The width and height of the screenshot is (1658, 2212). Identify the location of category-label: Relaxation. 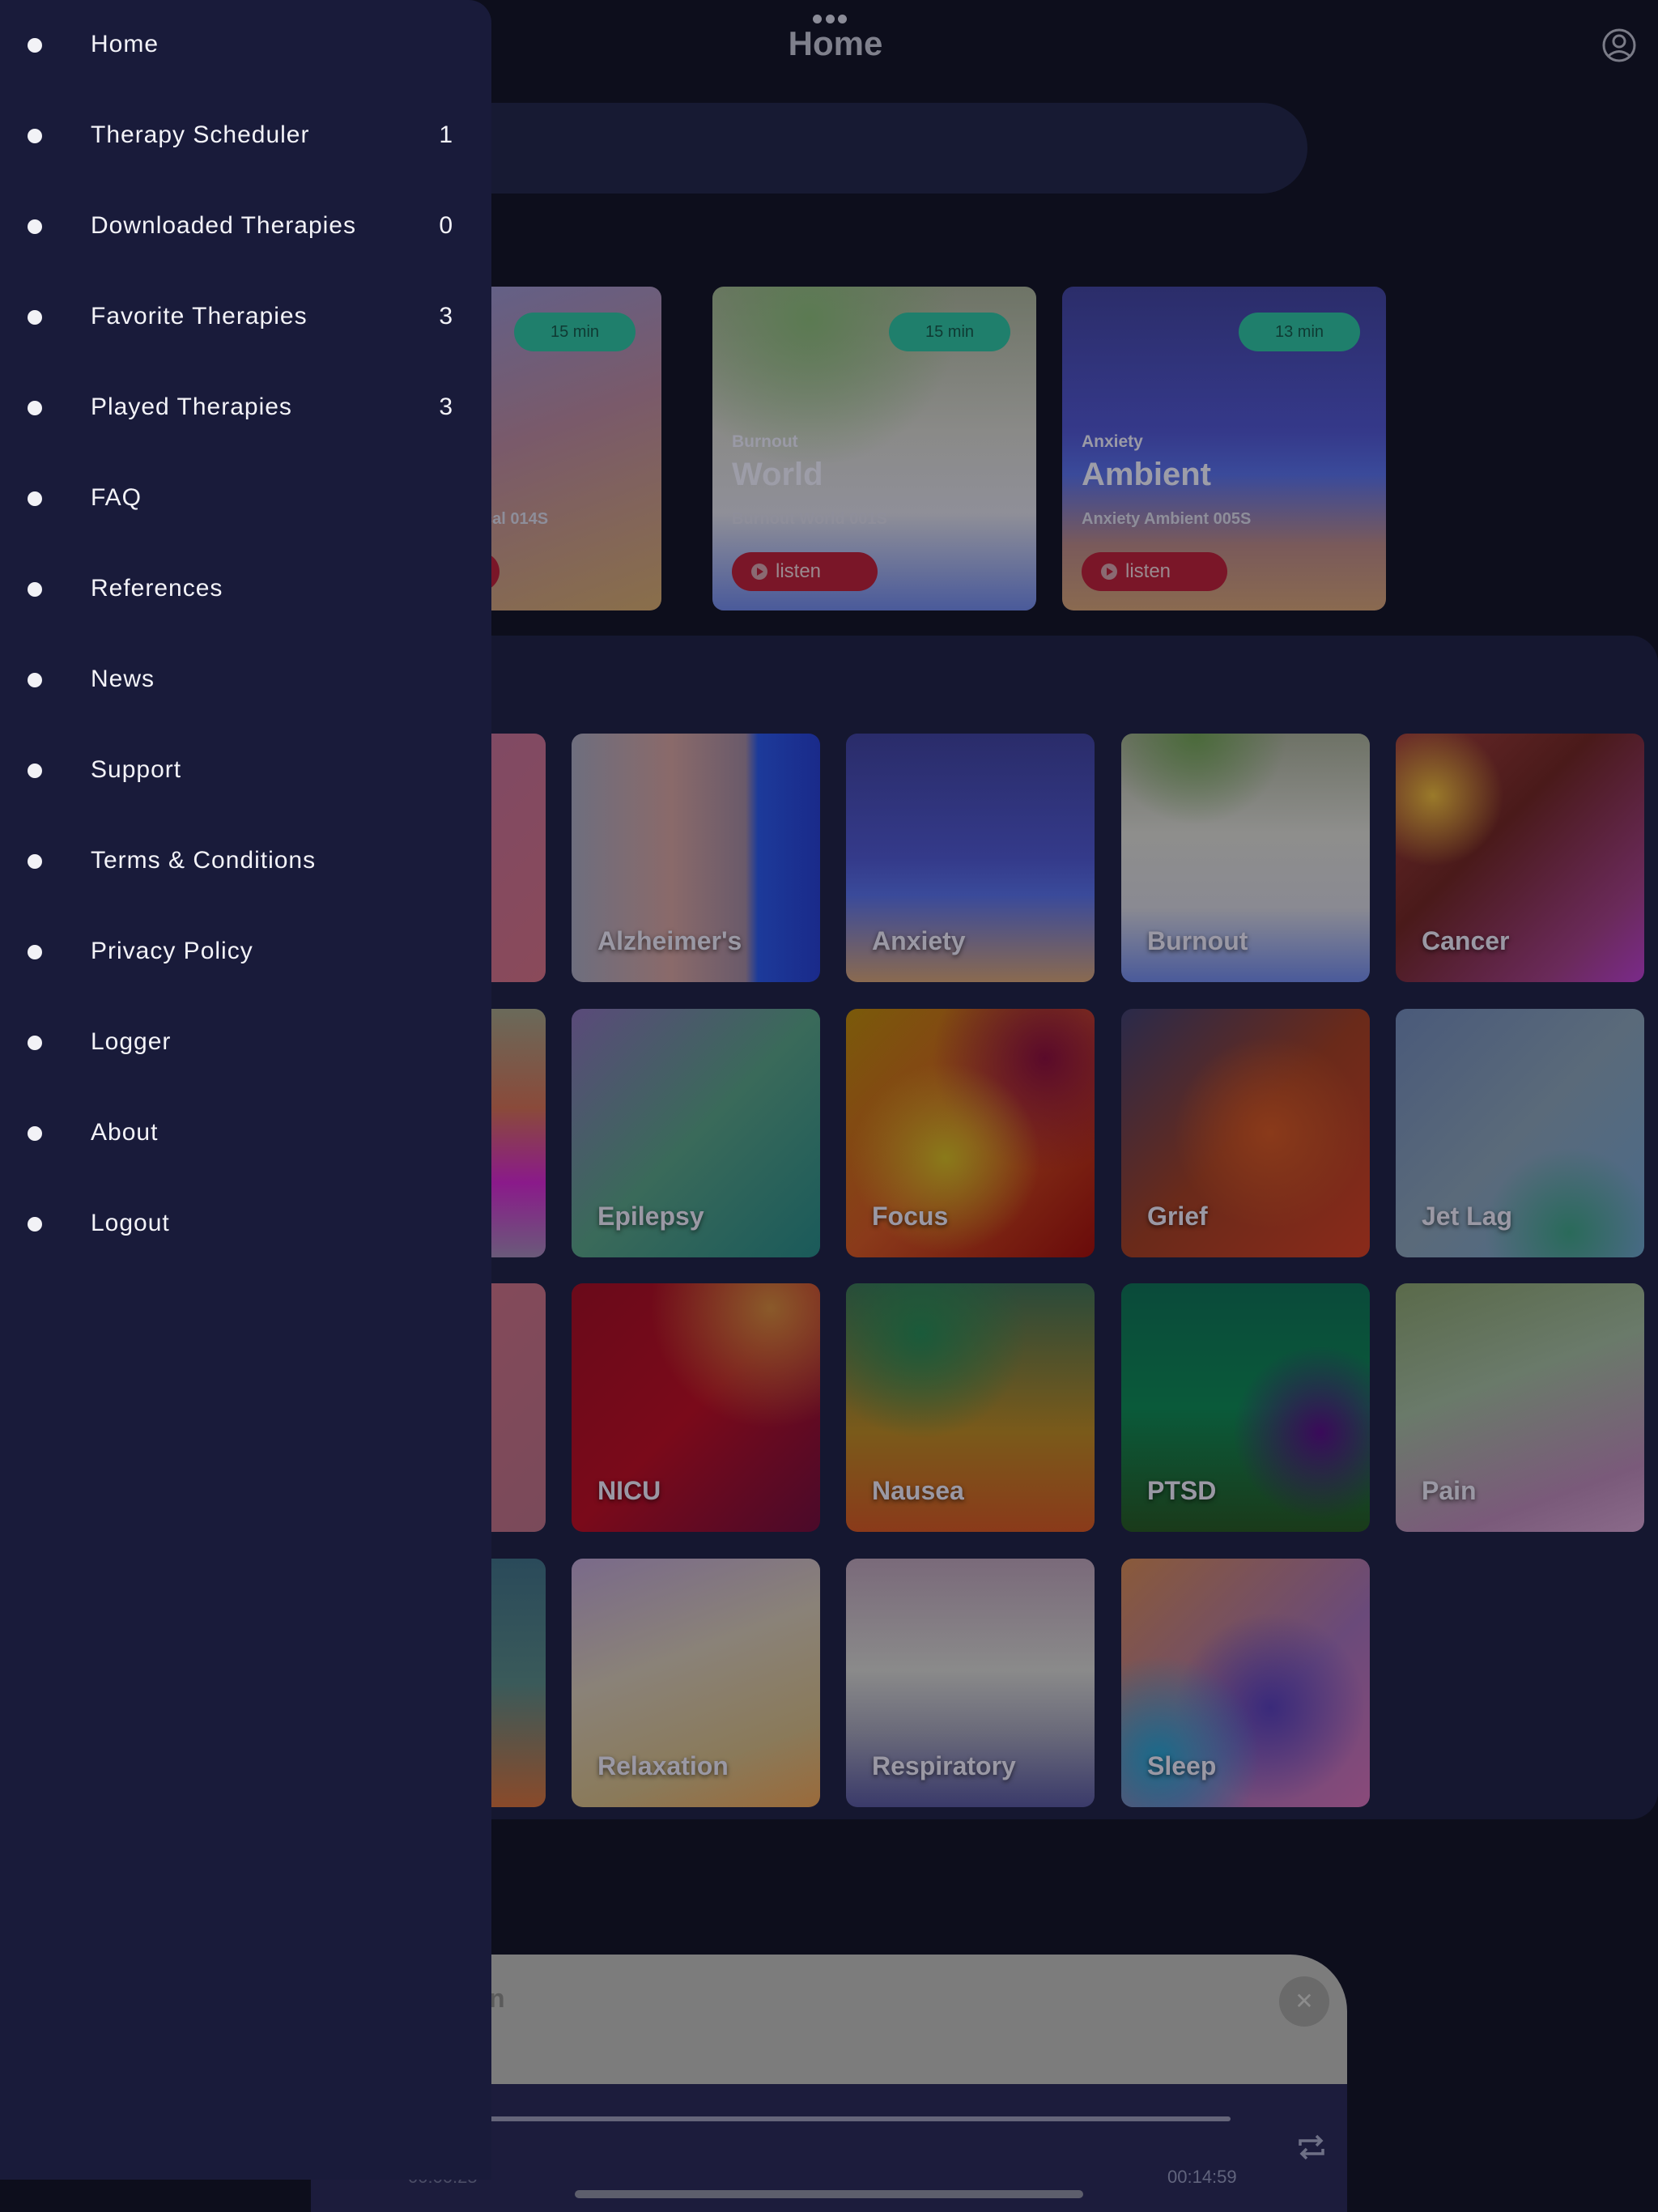
(663, 1765).